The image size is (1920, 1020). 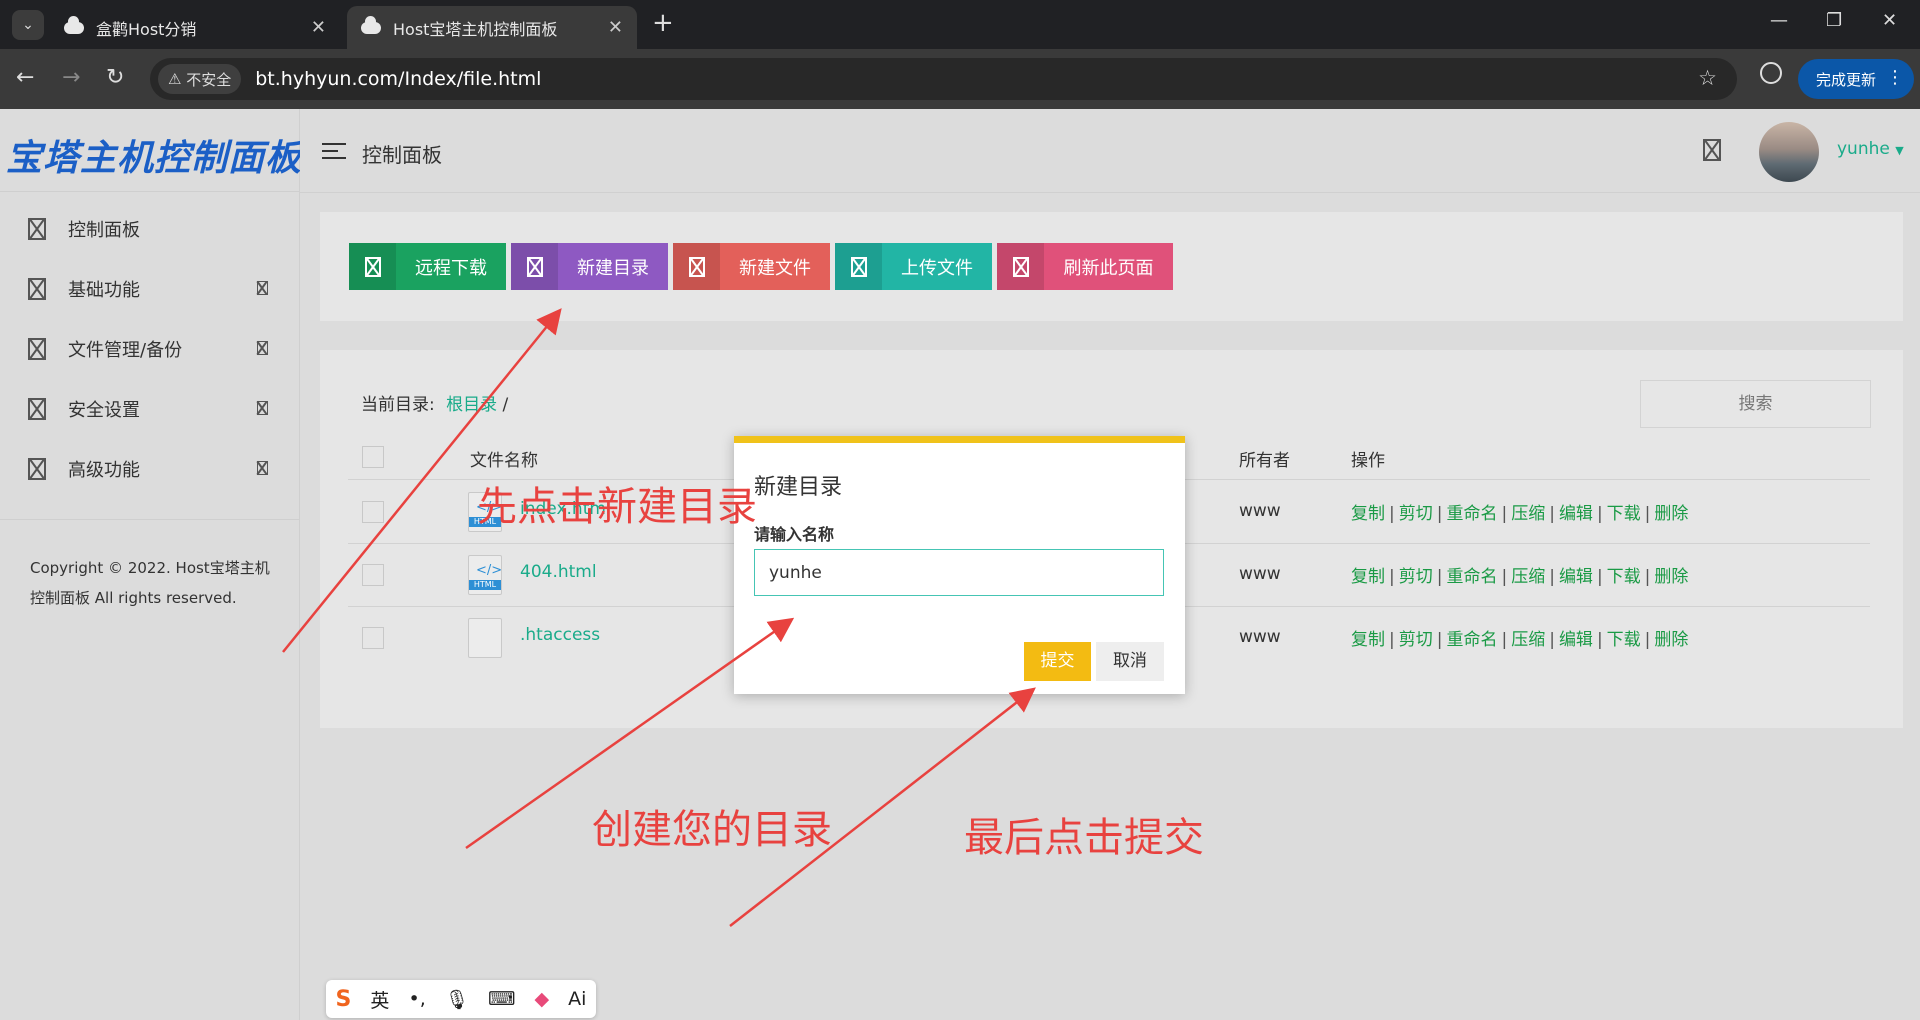 I want to click on back-icon: ←, so click(x=25, y=77).